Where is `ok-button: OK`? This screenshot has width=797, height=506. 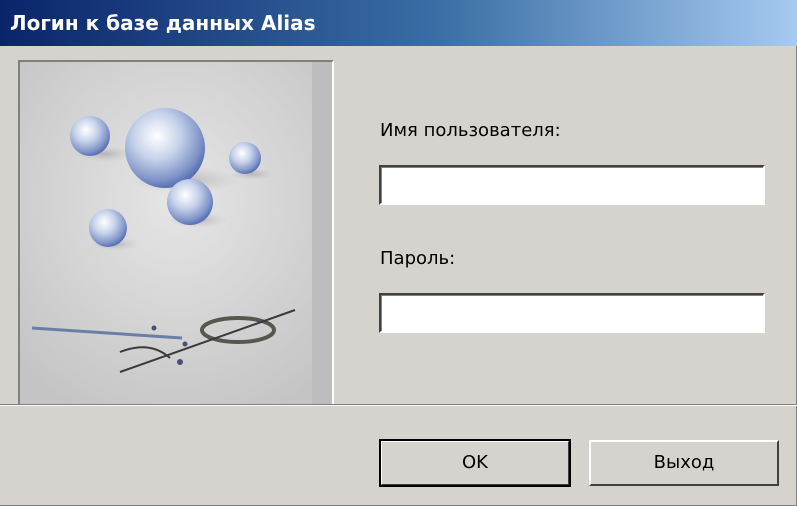 ok-button: OK is located at coordinates (475, 463).